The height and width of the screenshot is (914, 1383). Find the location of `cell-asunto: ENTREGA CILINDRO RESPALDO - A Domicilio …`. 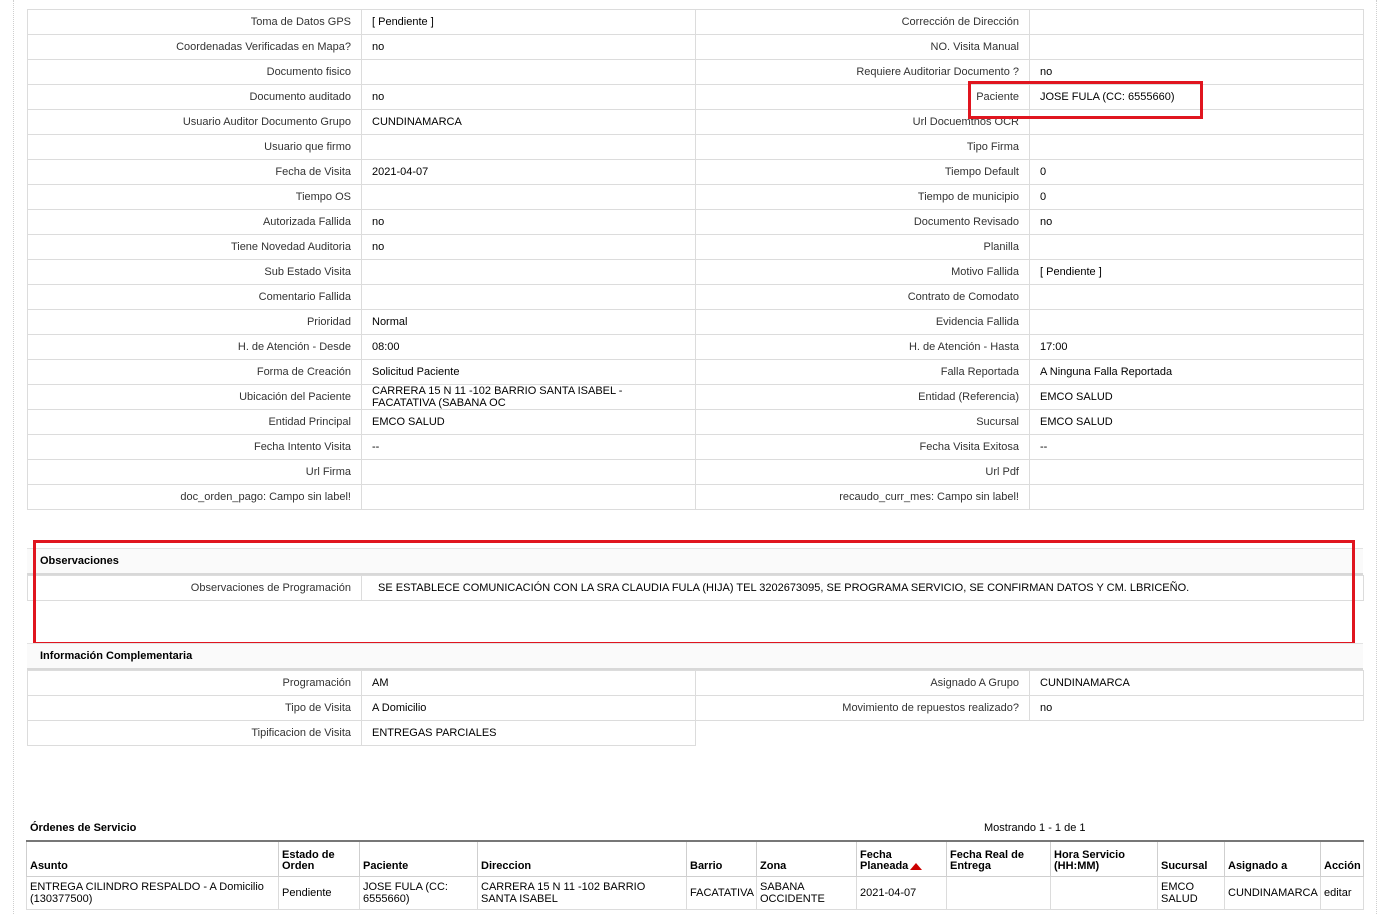

cell-asunto: ENTREGA CILINDRO RESPALDO - A Domicilio … is located at coordinates (152, 893).